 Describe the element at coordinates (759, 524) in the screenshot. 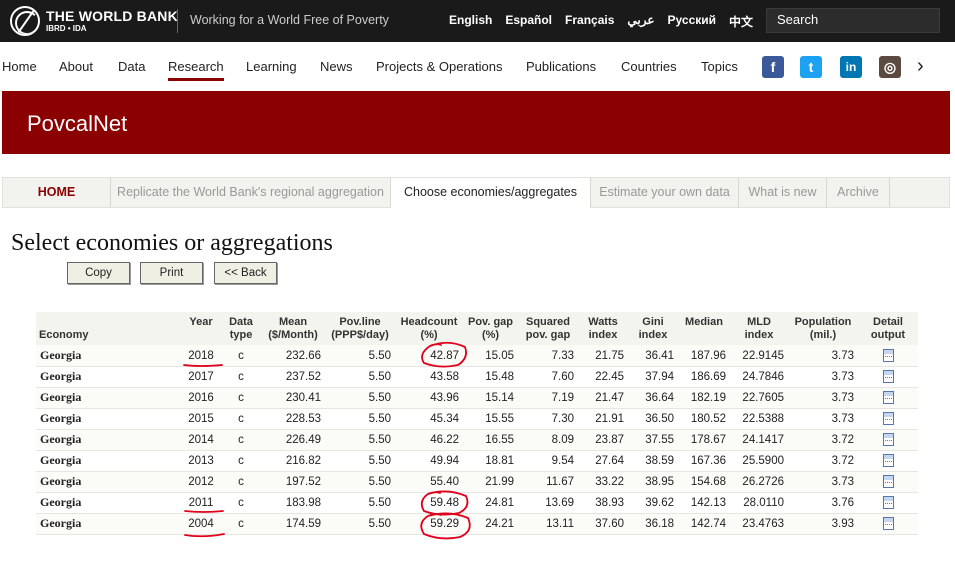

I see `cell-mld: 23.4763` at that location.